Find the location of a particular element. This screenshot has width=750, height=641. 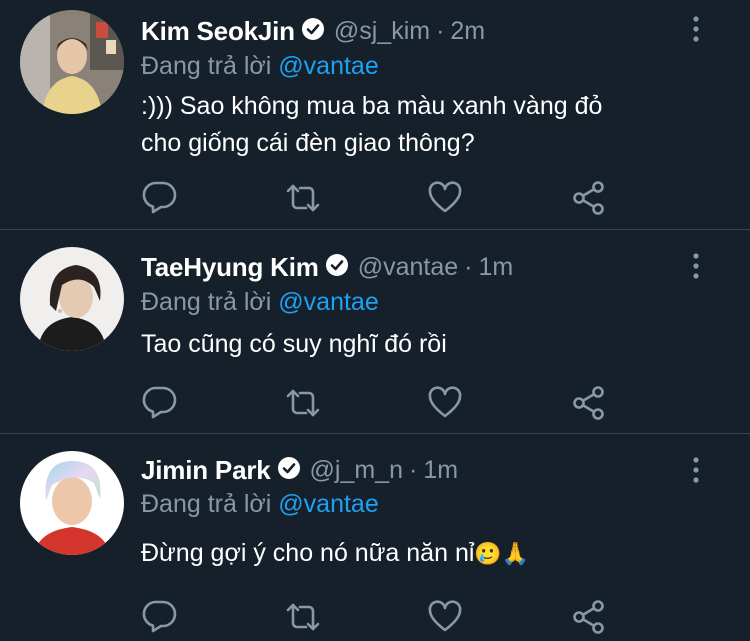

tweet-header: Kim SeokJin @sj_kim · 2m is located at coordinates (313, 31).